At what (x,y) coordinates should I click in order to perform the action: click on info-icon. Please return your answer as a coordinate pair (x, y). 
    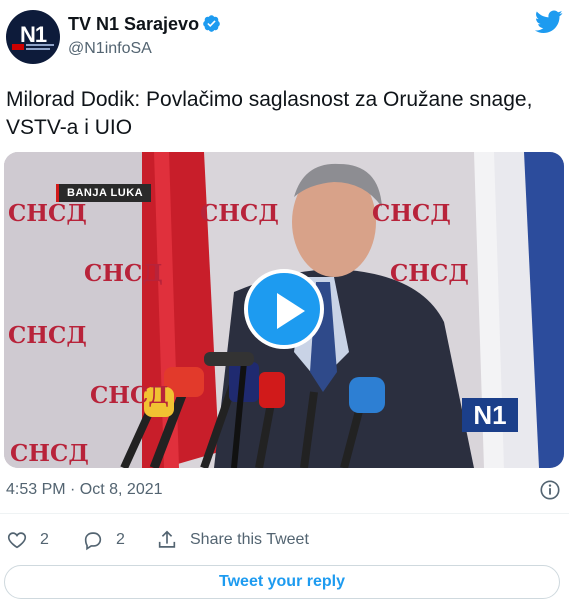
    Looking at the image, I should click on (550, 490).